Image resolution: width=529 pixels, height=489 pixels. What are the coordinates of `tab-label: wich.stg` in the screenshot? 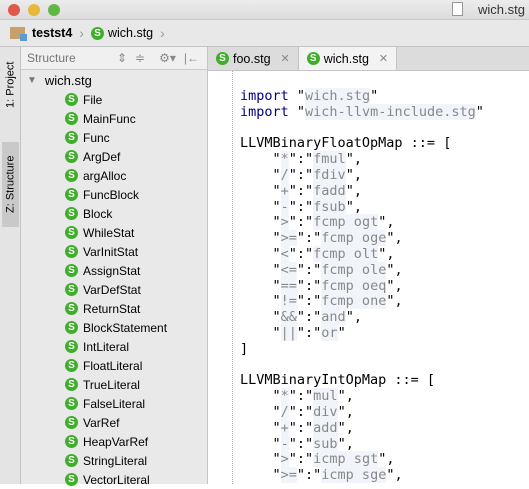 It's located at (346, 58).